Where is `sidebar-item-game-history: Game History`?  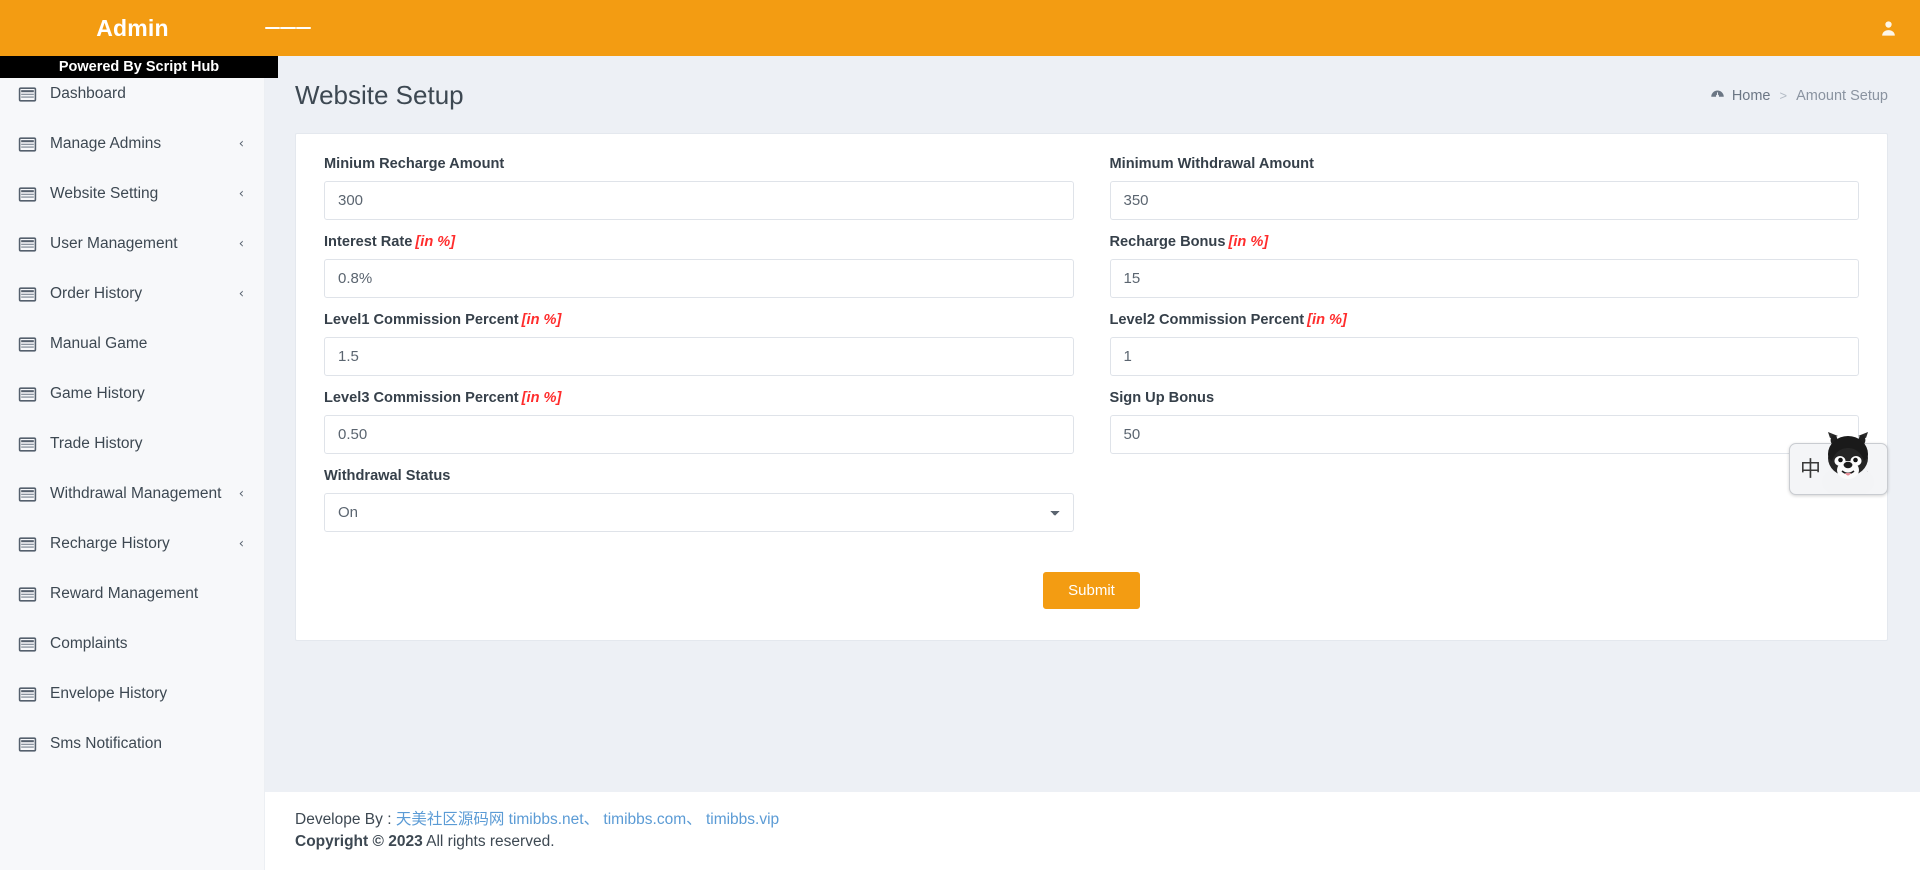
sidebar-item-game-history: Game History is located at coordinates (132, 394).